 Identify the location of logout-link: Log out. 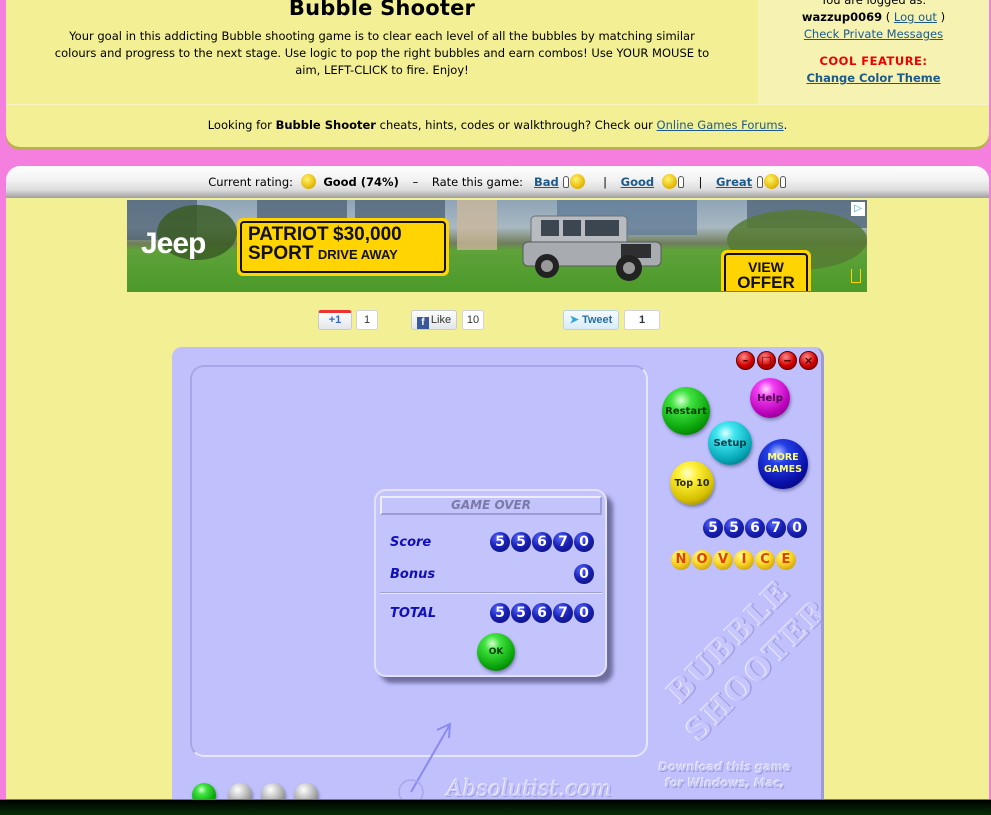
(915, 17).